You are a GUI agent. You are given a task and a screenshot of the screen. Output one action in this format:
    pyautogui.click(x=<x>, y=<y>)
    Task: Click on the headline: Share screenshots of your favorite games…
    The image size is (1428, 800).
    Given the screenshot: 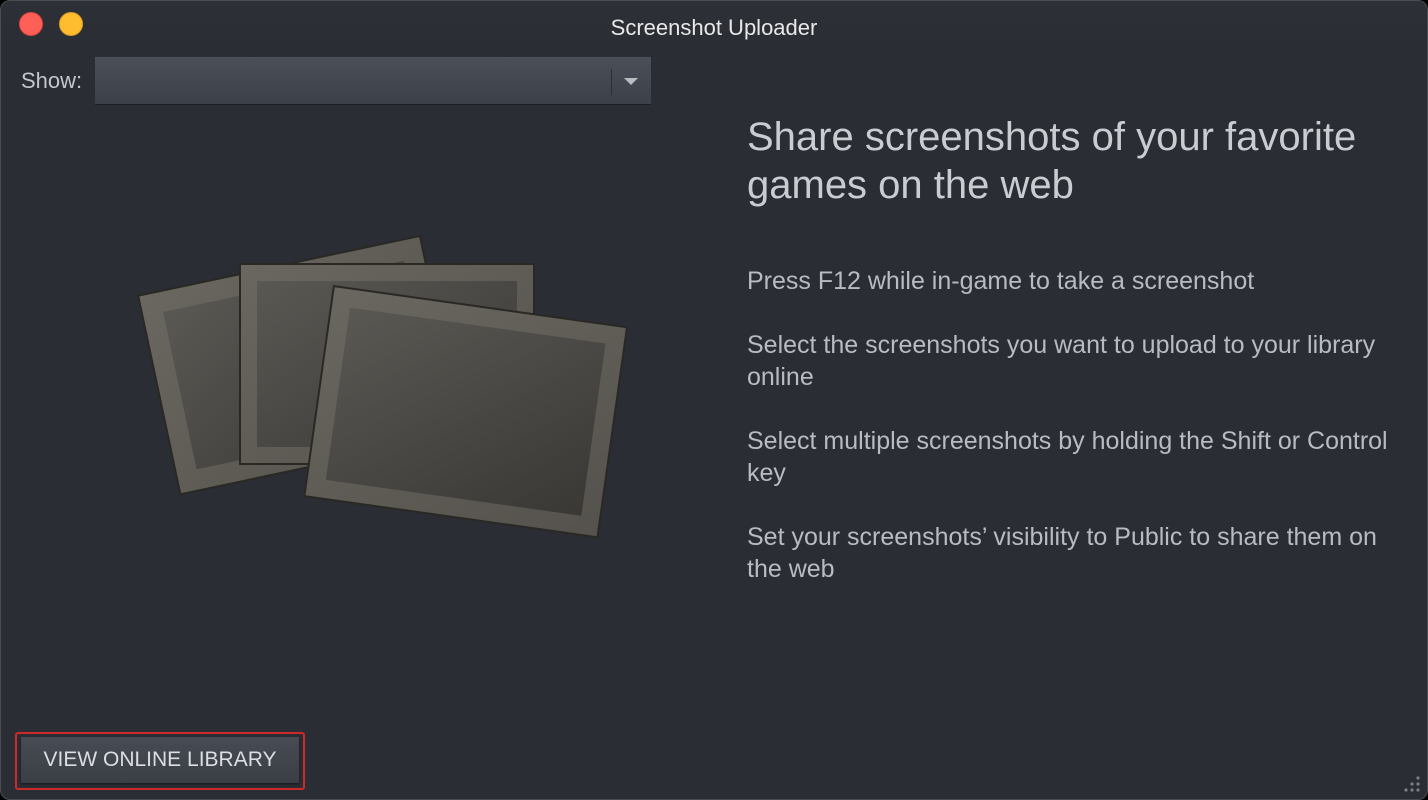 What is the action you would take?
    pyautogui.click(x=1052, y=161)
    